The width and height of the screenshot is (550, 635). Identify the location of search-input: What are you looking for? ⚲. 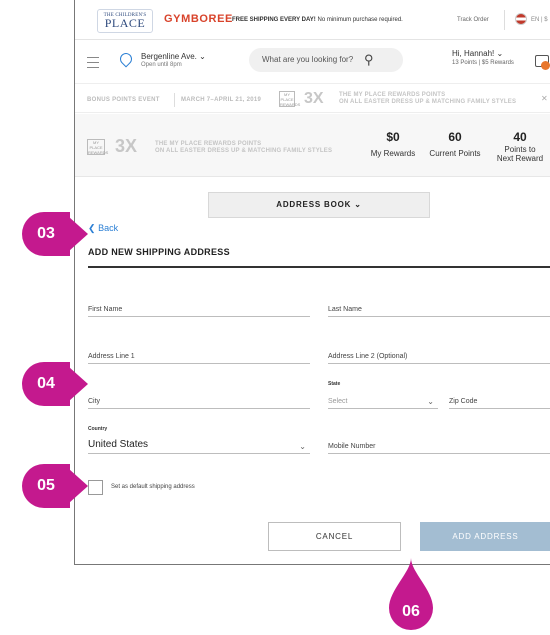
(326, 60).